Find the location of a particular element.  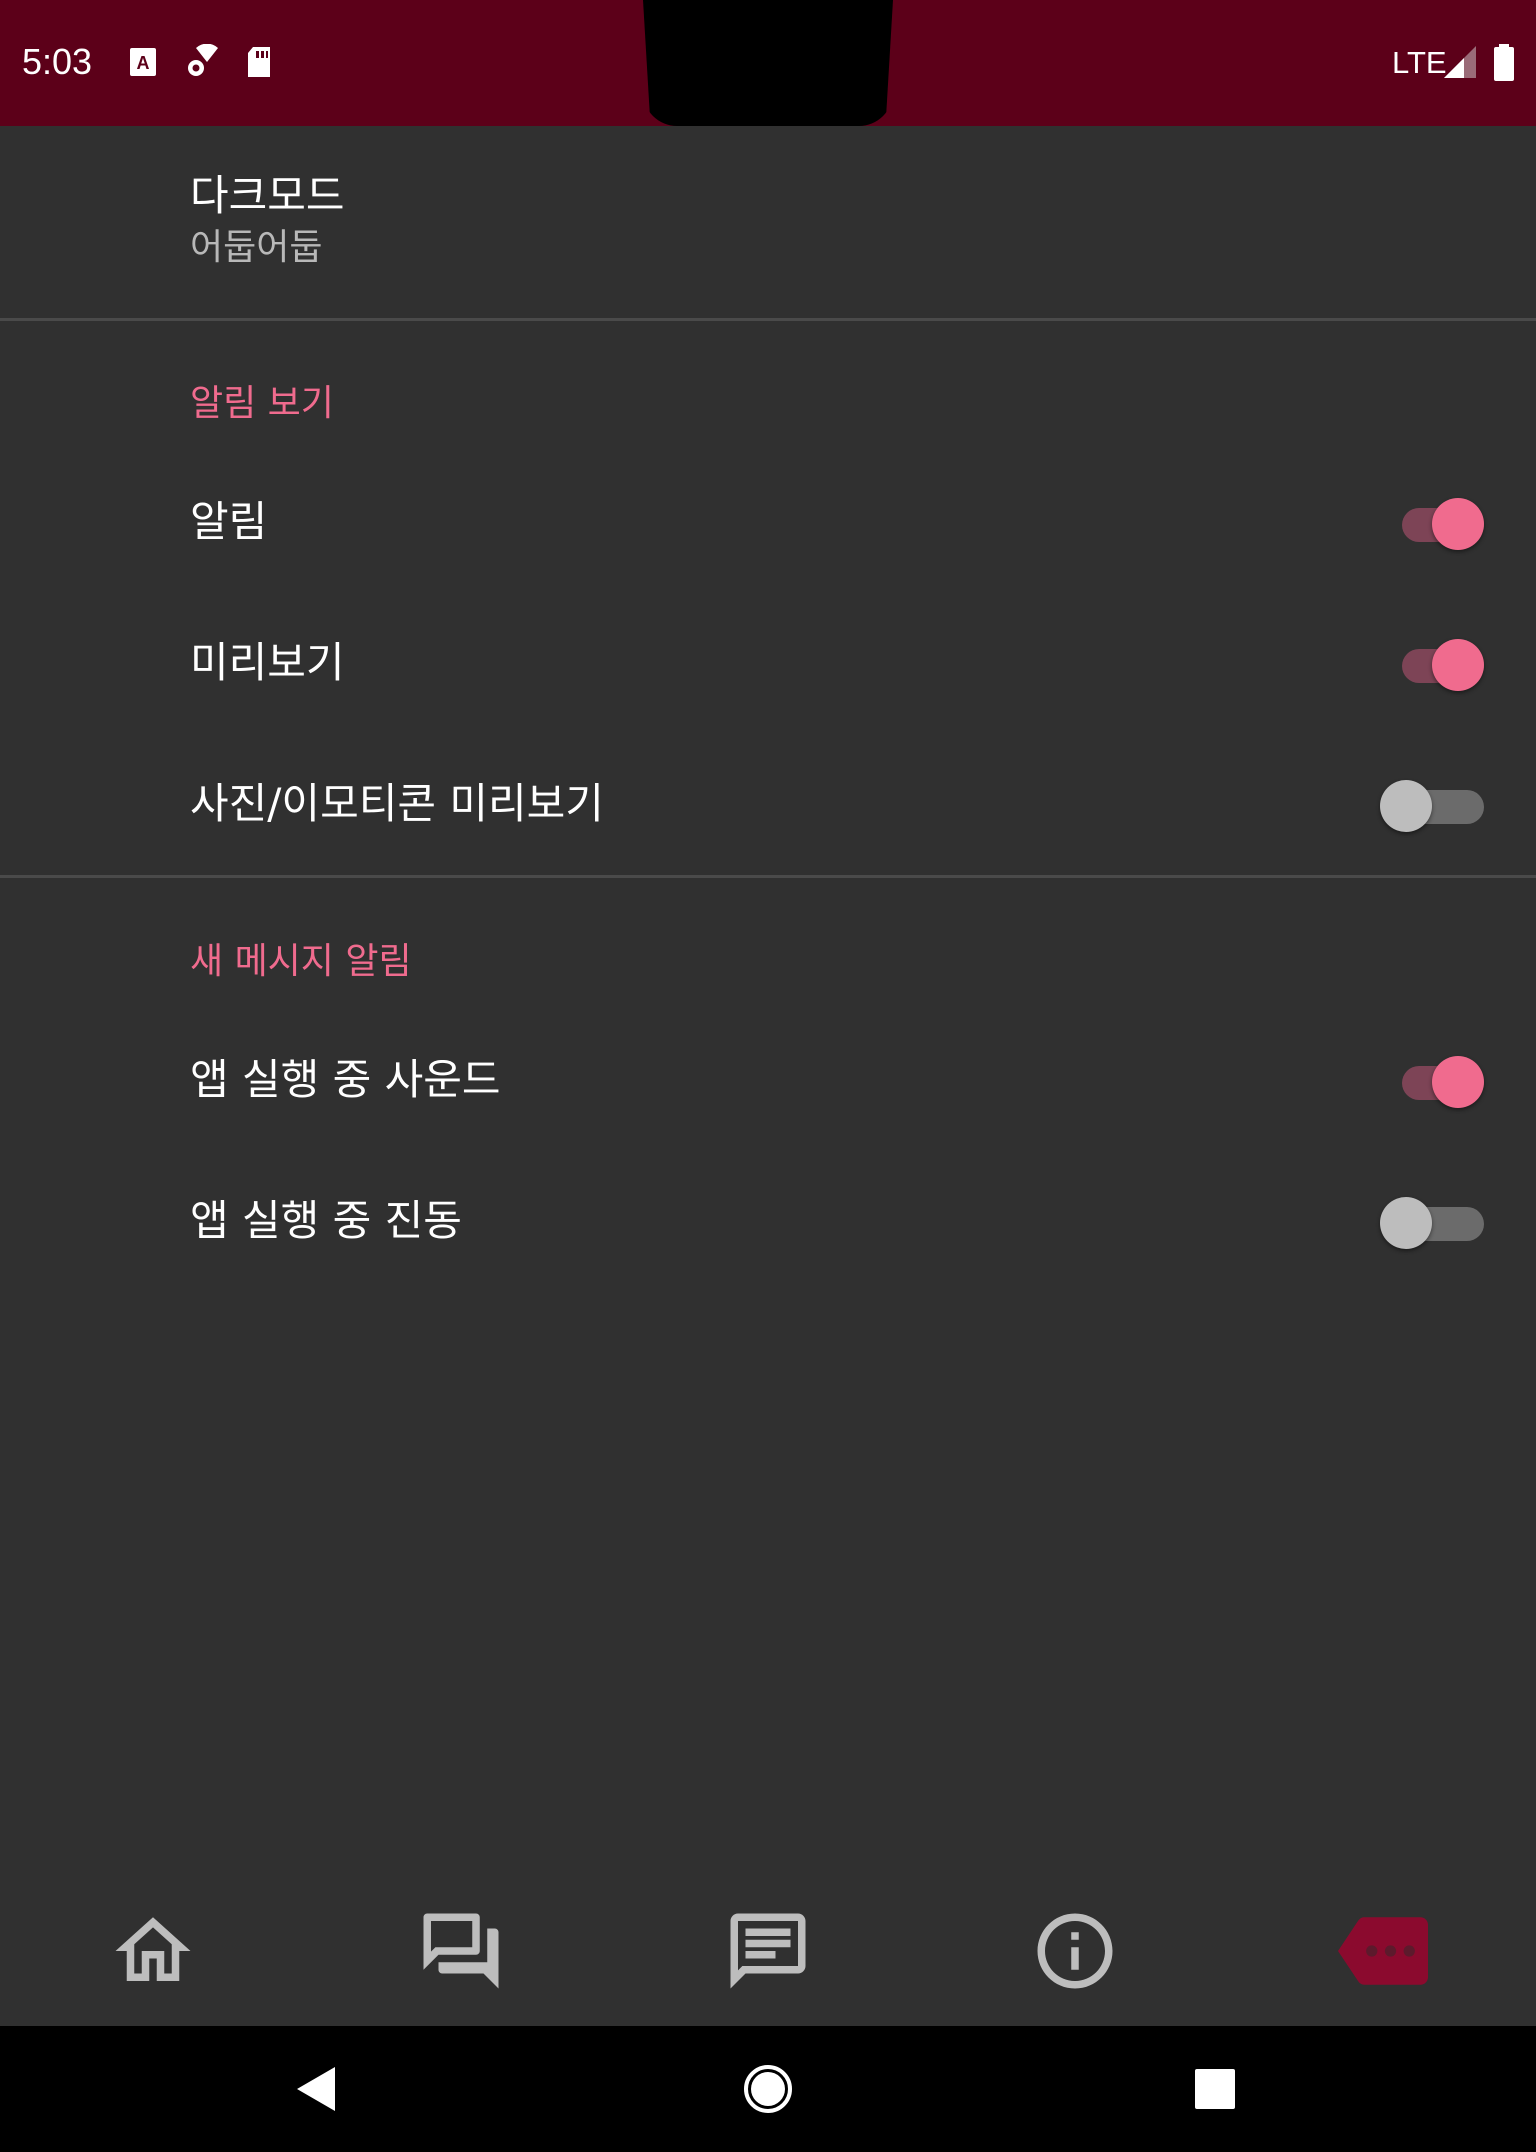

pref-row-in-app-vibration: 앱 실행 중 진동 is located at coordinates (768, 1221).